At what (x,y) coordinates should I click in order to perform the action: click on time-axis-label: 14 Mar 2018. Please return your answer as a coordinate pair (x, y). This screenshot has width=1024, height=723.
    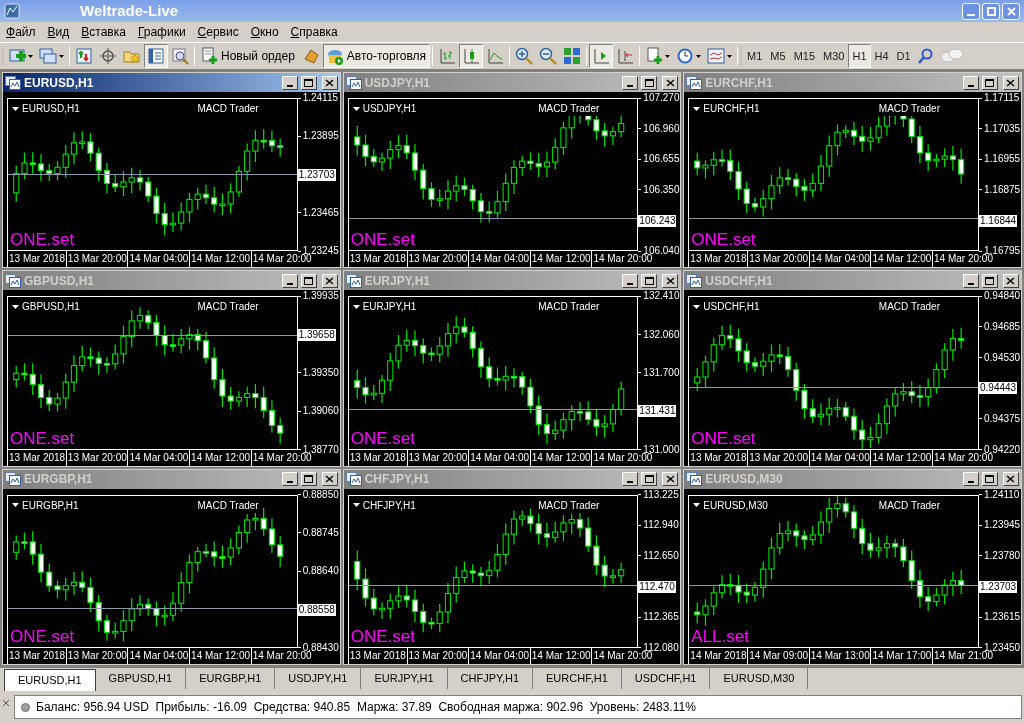
    Looking at the image, I should click on (717, 656).